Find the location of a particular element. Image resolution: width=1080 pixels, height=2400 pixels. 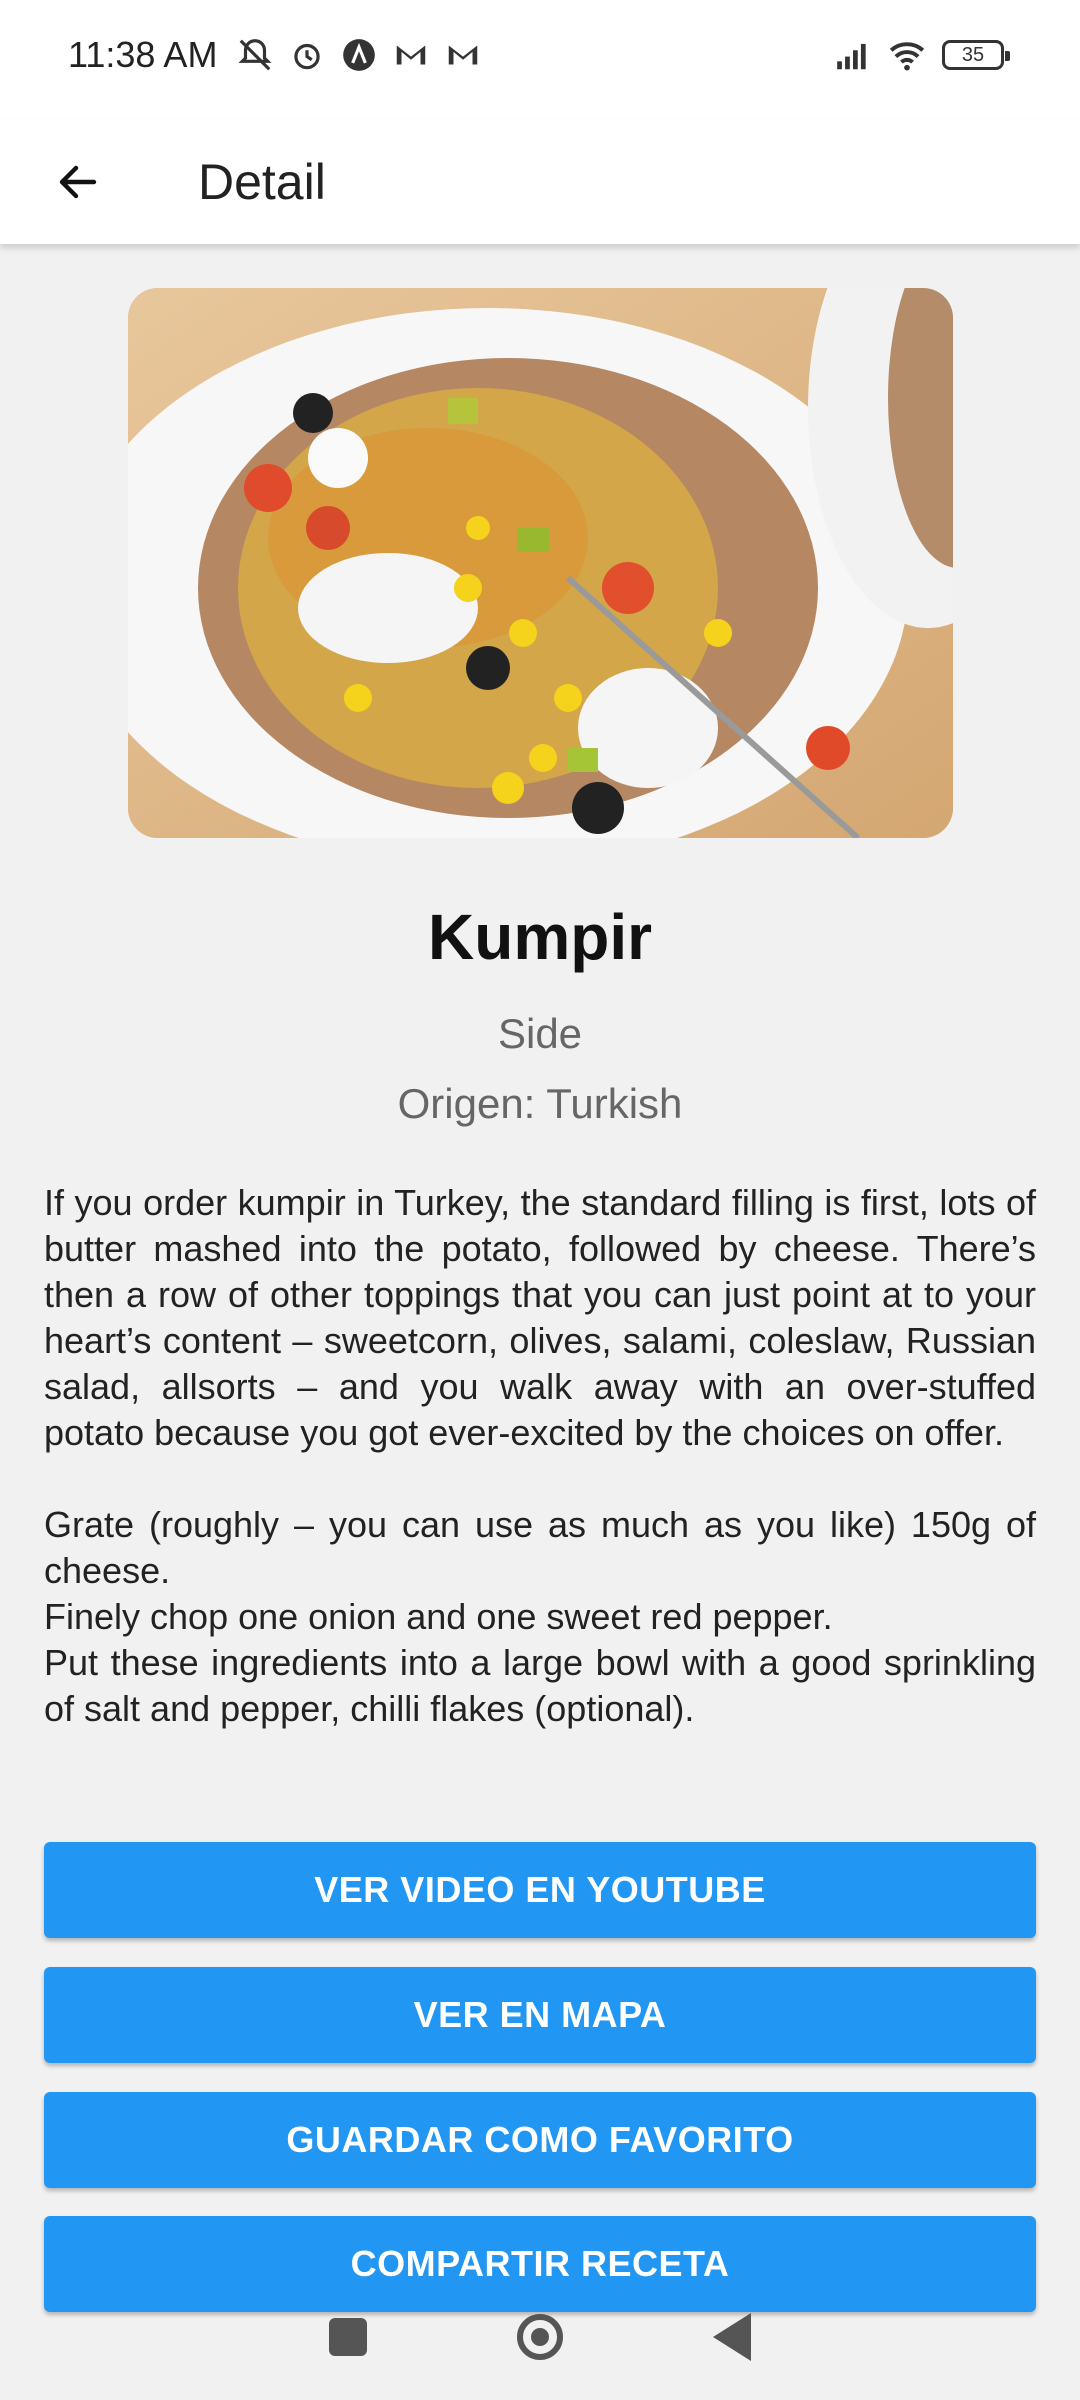

status-bar: 11:38 AM 35 is located at coordinates (540, 60).